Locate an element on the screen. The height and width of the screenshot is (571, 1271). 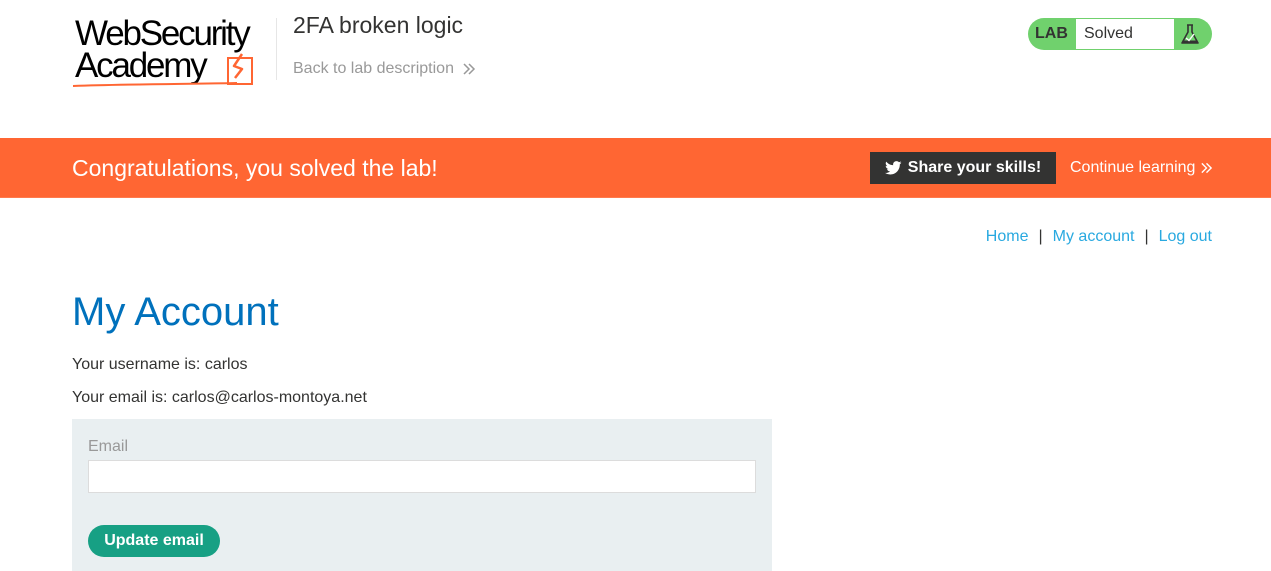
username-info: Your username is: carlos is located at coordinates (160, 364).